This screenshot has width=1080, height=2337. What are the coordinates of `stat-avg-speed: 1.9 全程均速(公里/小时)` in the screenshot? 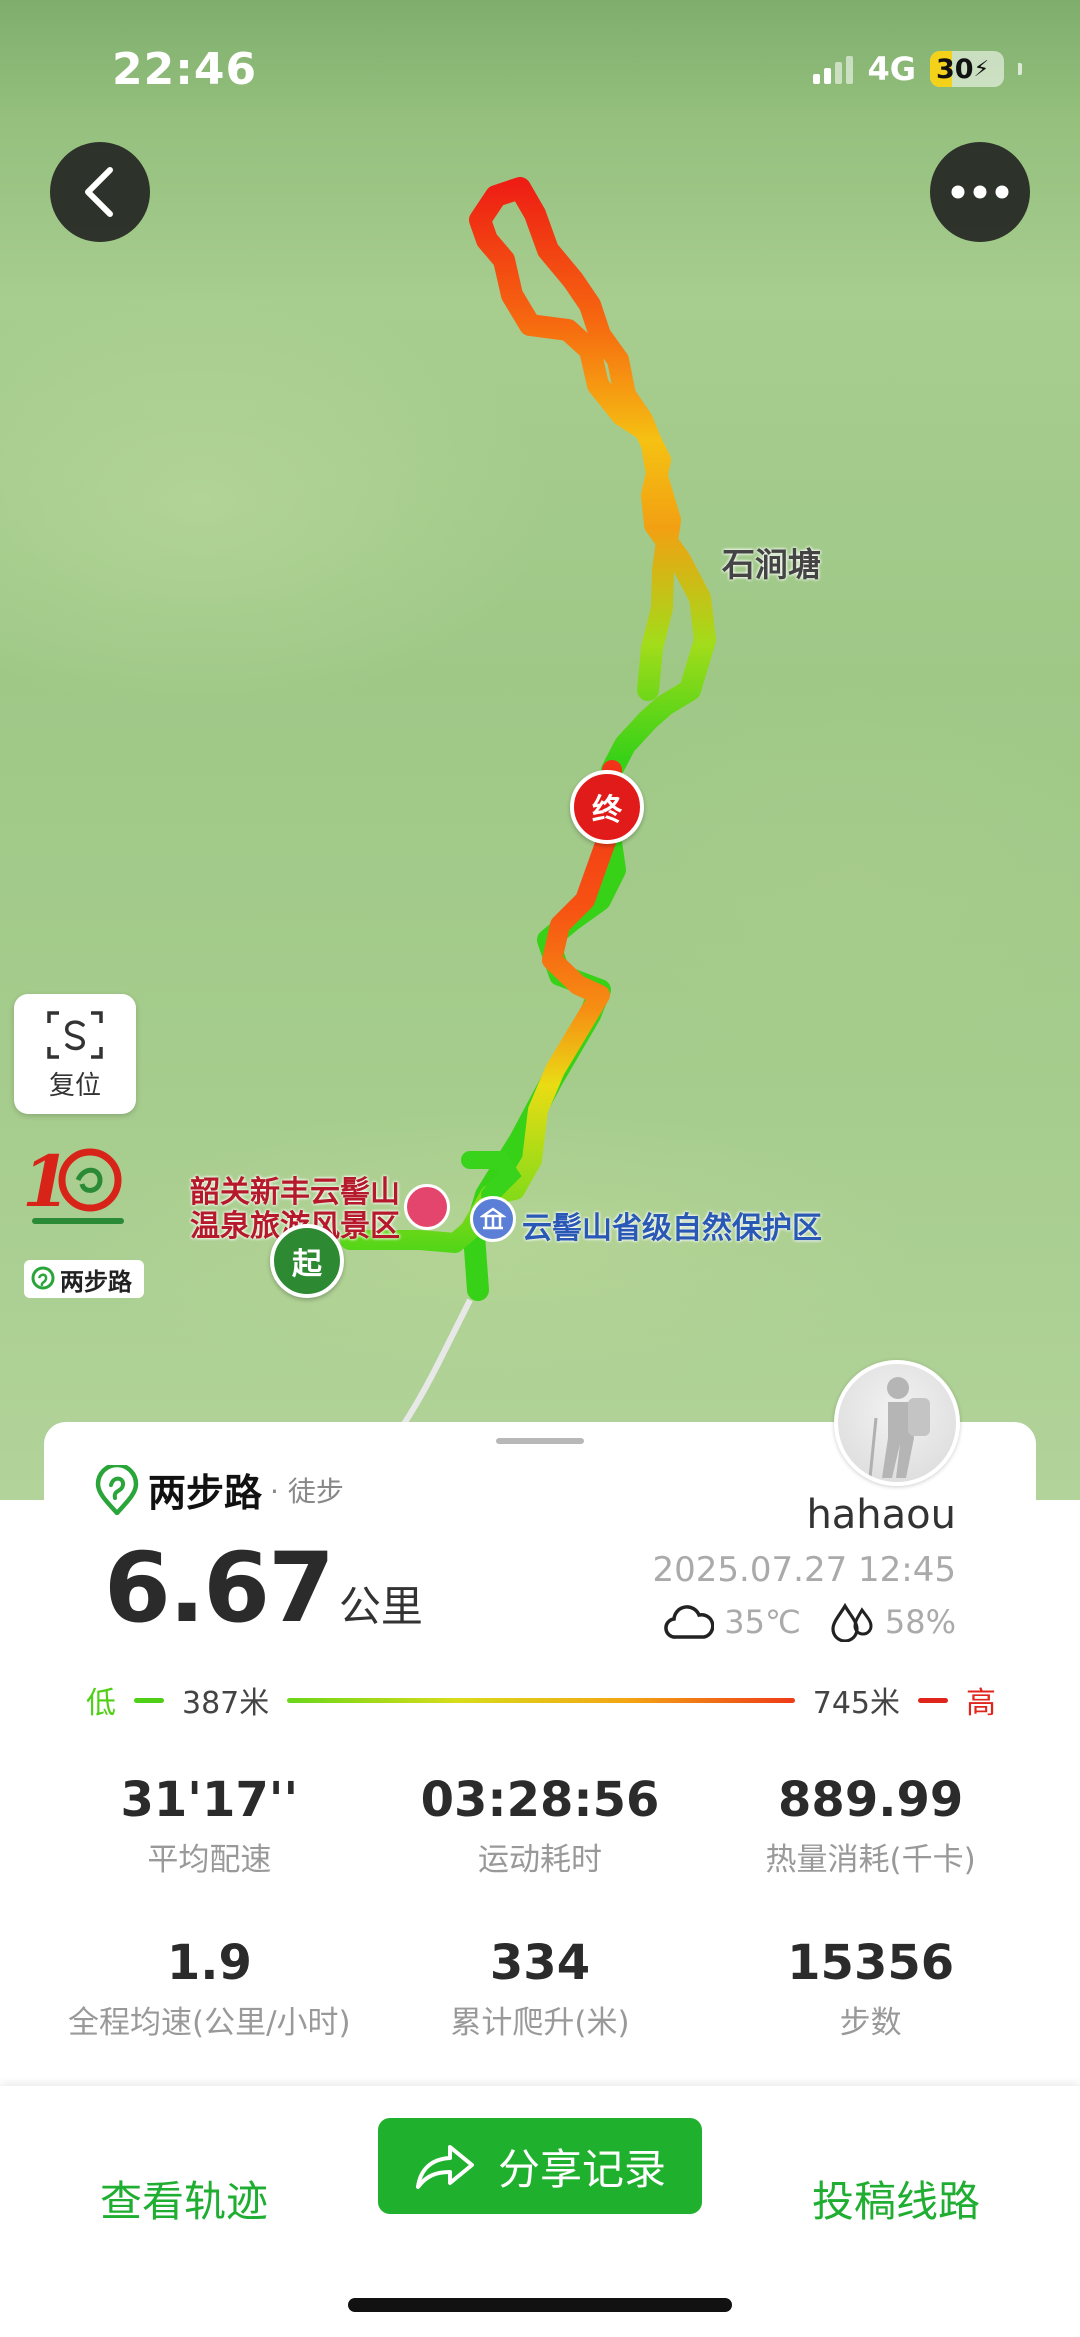 It's located at (209, 1988).